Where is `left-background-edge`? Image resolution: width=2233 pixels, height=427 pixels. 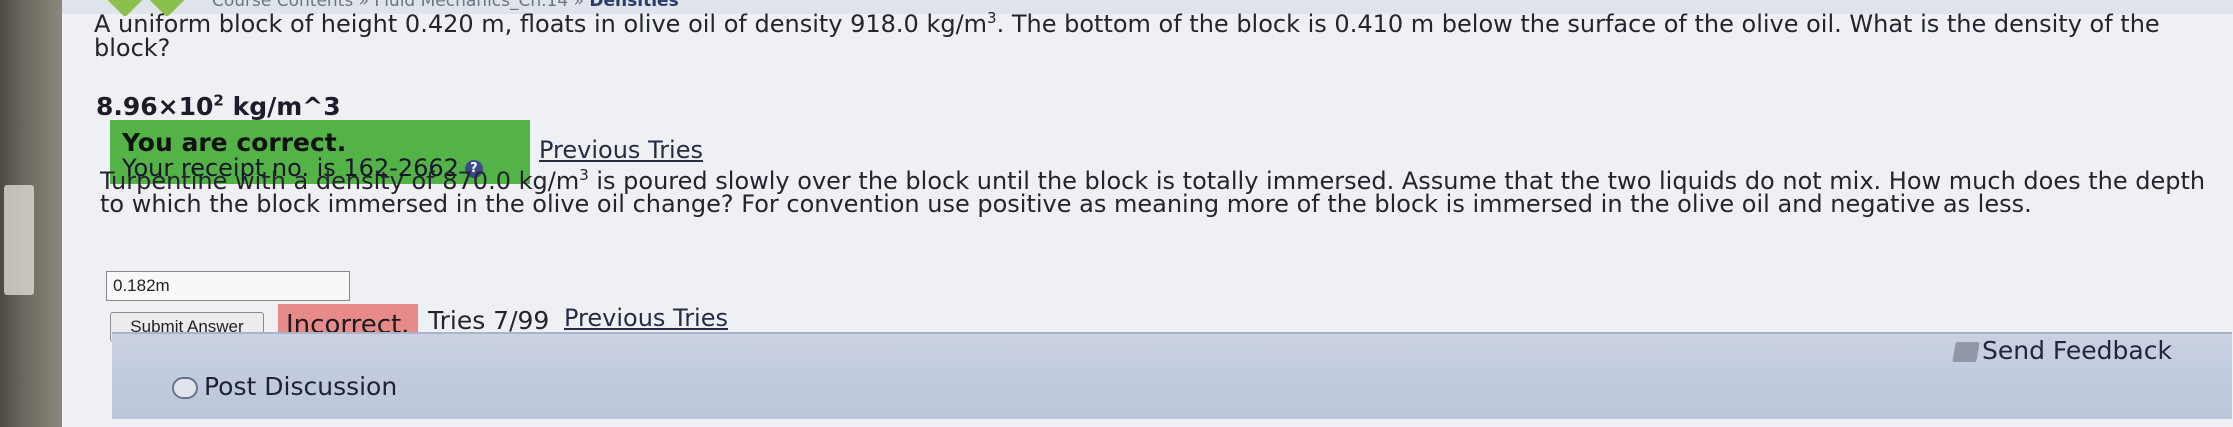
left-background-edge is located at coordinates (31, 213).